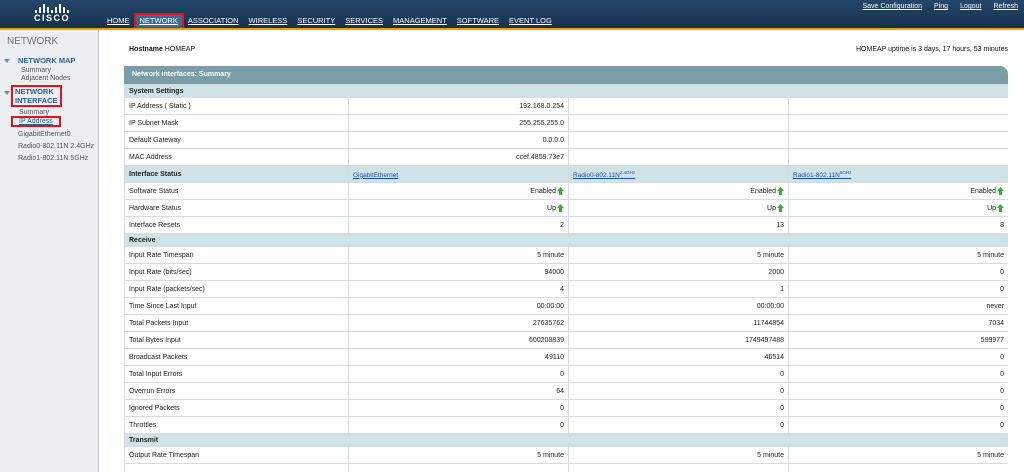 The height and width of the screenshot is (472, 1024). I want to click on tab-label: NETWORK, so click(158, 20).